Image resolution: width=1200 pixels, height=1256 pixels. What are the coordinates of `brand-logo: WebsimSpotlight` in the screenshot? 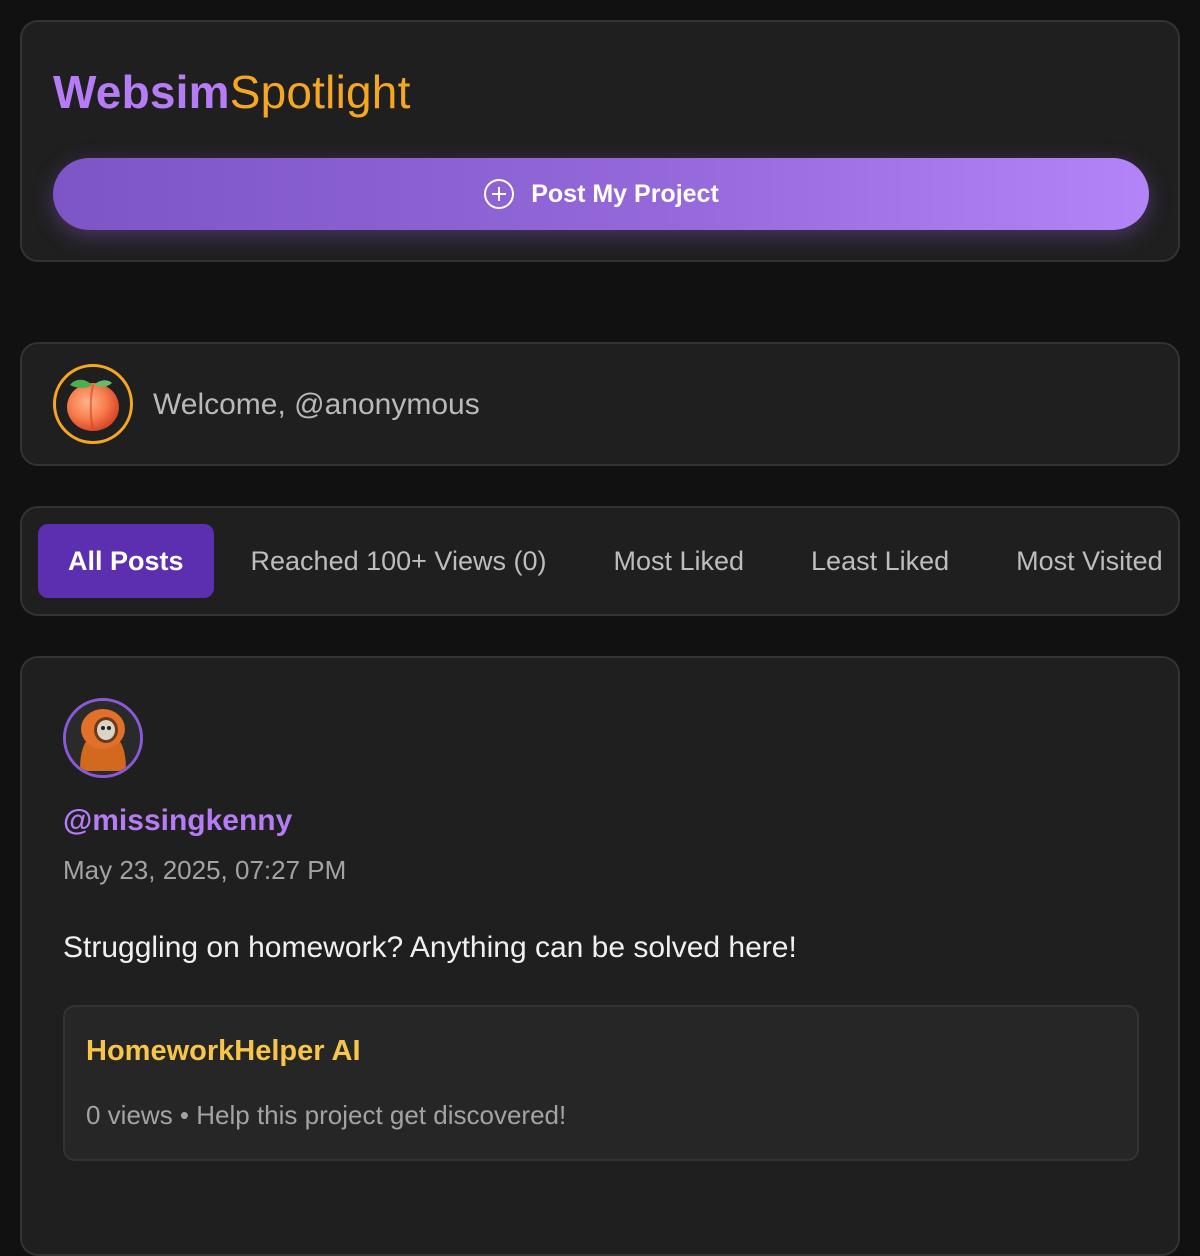 It's located at (232, 92).